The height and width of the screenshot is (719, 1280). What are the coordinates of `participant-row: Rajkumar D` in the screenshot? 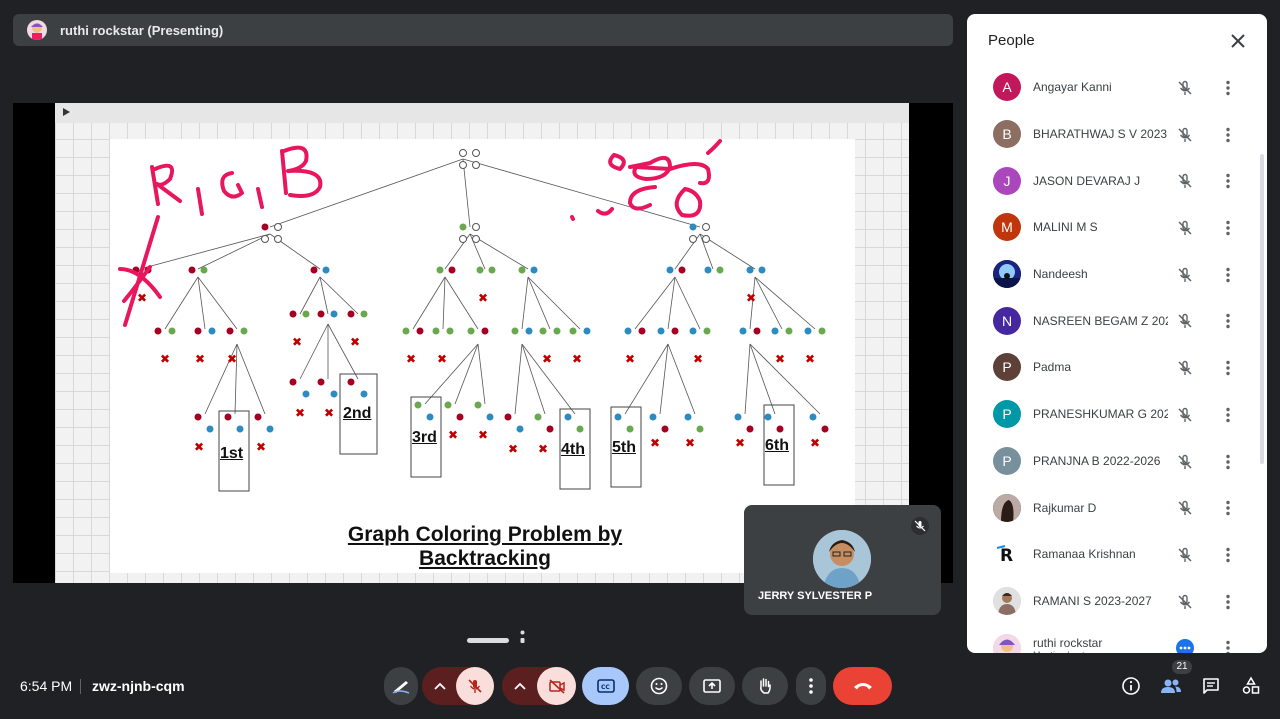 It's located at (1114, 507).